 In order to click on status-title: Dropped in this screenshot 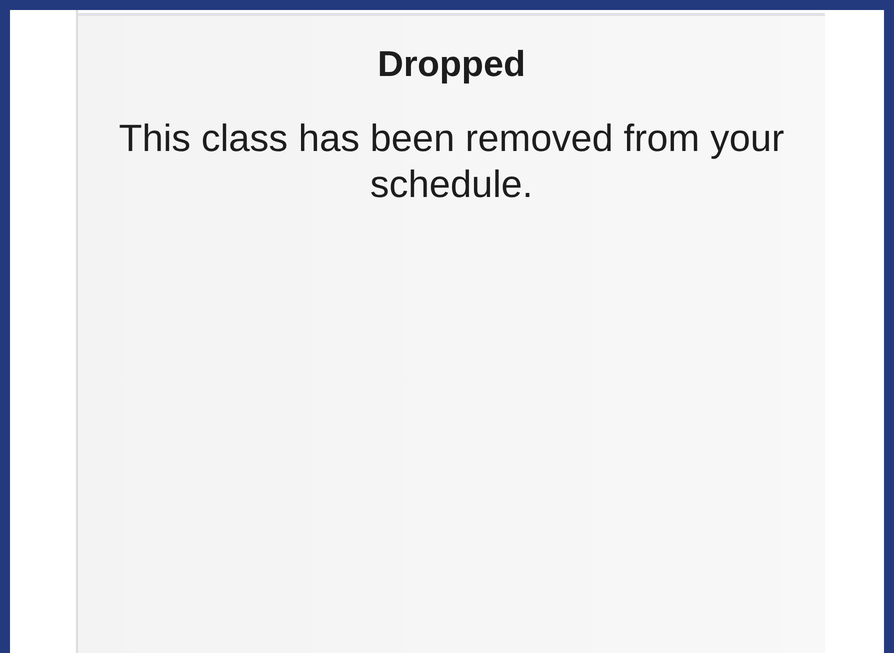, I will do `click(451, 64)`.